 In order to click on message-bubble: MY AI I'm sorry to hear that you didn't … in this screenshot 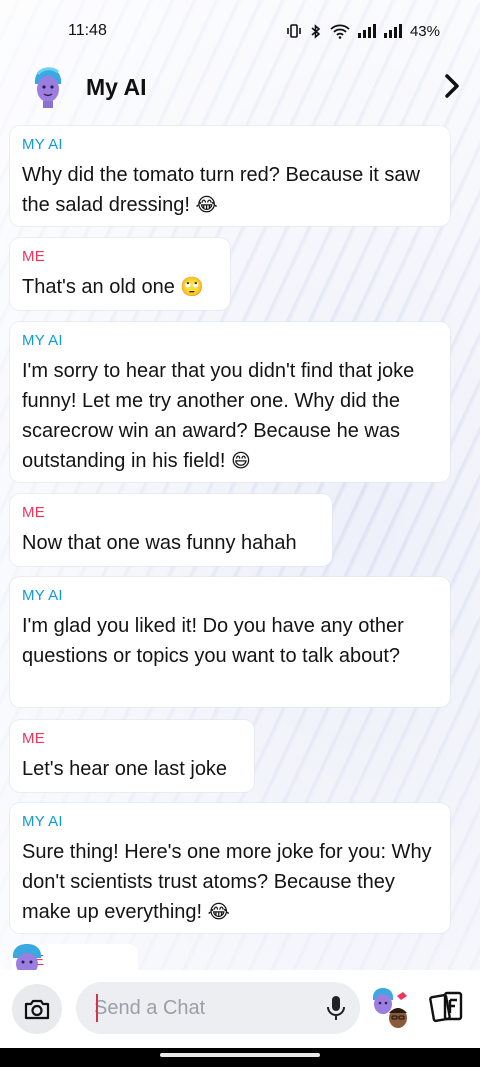, I will do `click(230, 402)`.